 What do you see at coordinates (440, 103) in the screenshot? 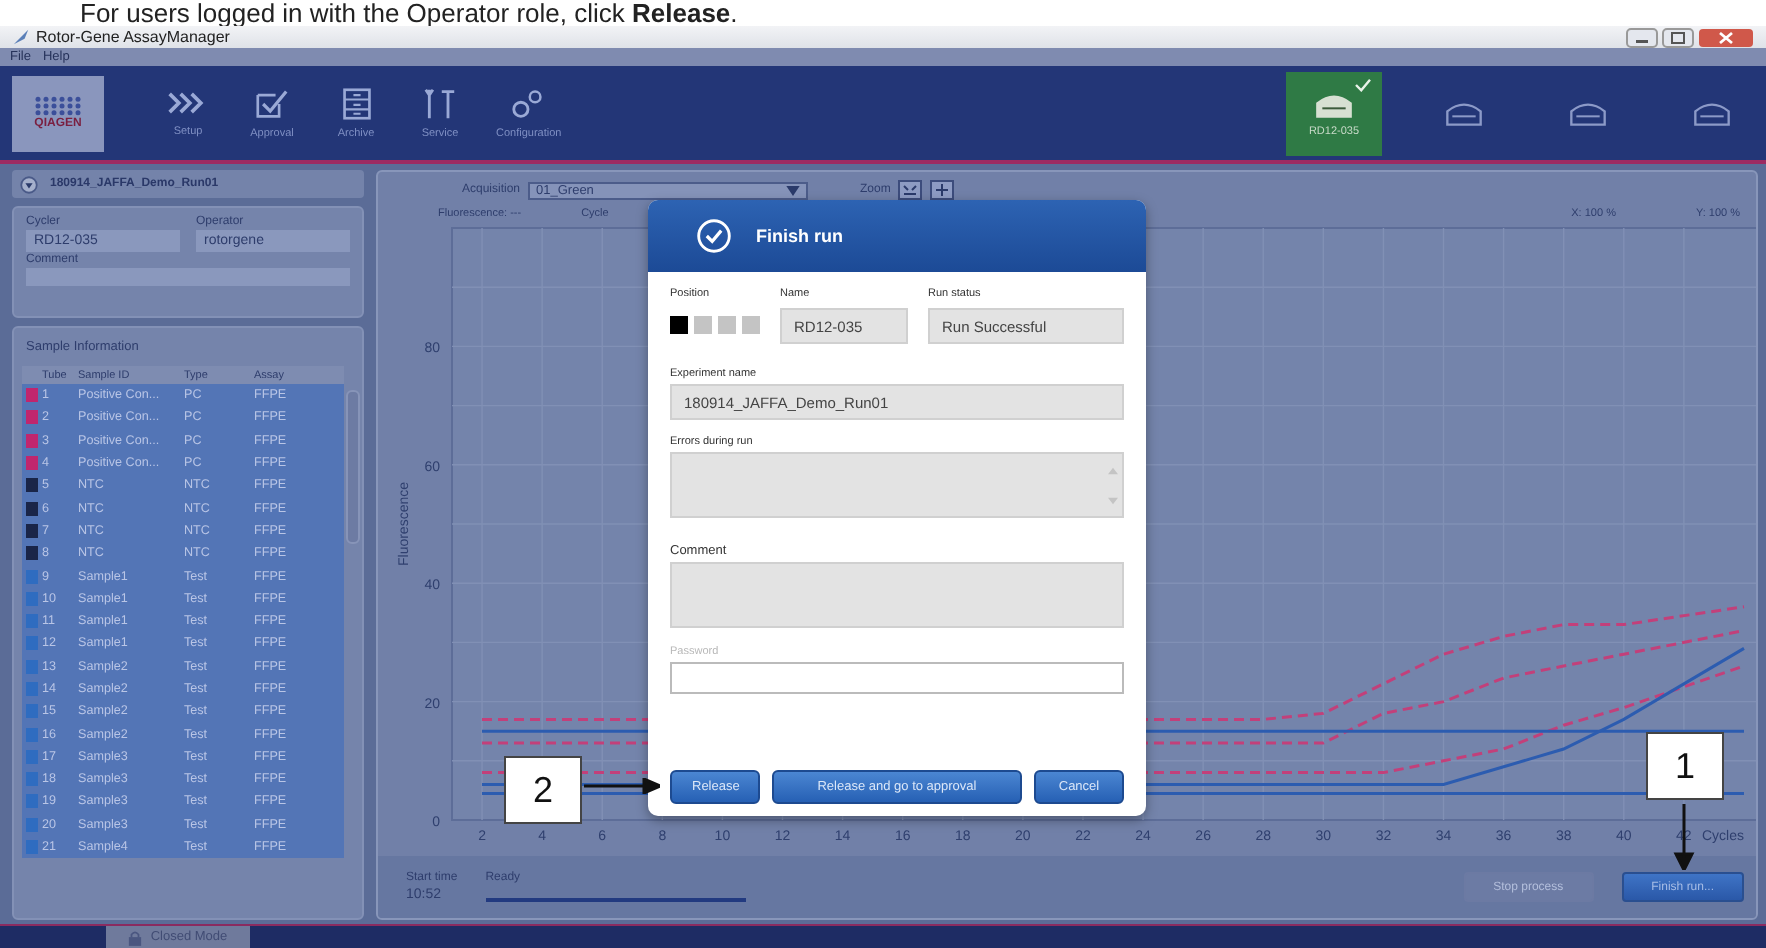
I see `tools-icon` at bounding box center [440, 103].